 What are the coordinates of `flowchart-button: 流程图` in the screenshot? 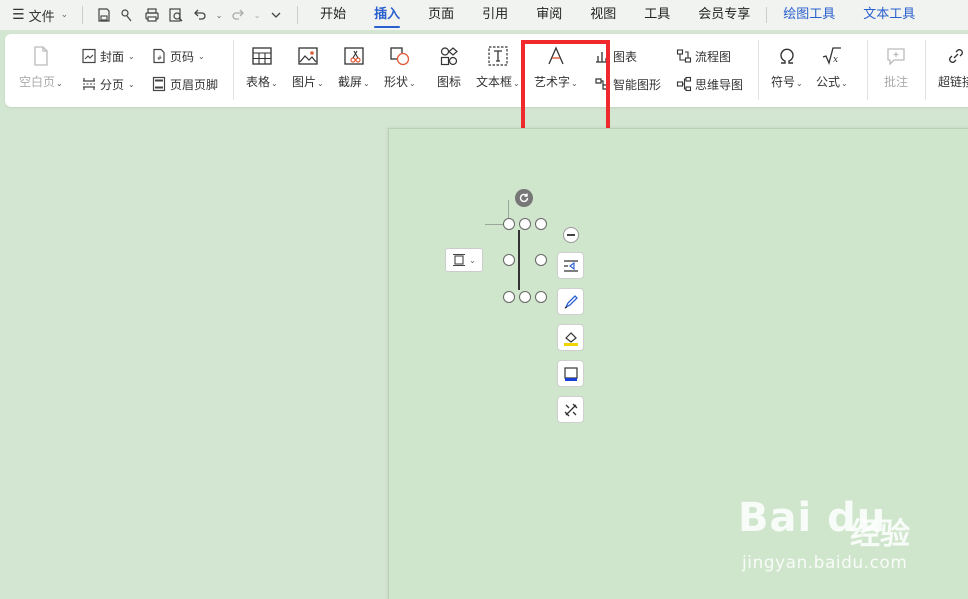 It's located at (703, 56).